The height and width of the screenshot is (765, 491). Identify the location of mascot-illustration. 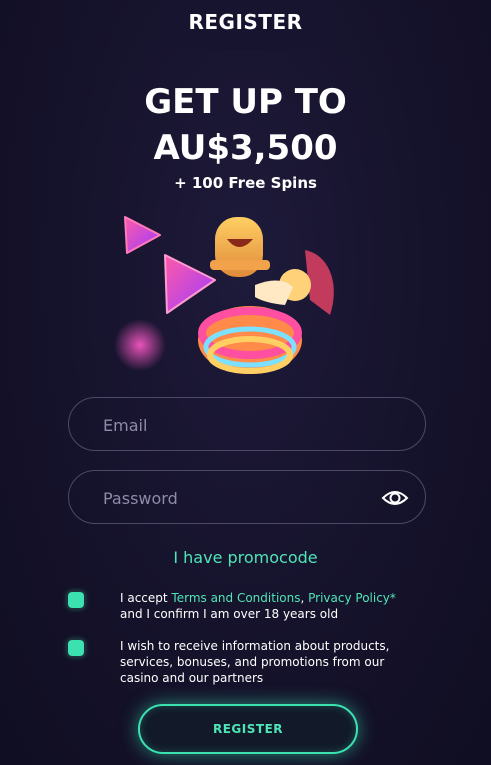
(224, 295).